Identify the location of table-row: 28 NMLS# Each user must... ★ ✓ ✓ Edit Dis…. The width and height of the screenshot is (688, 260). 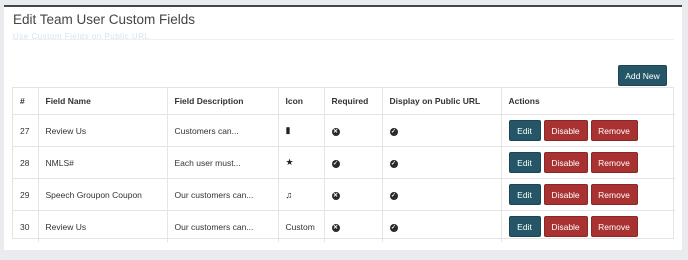
(344, 162).